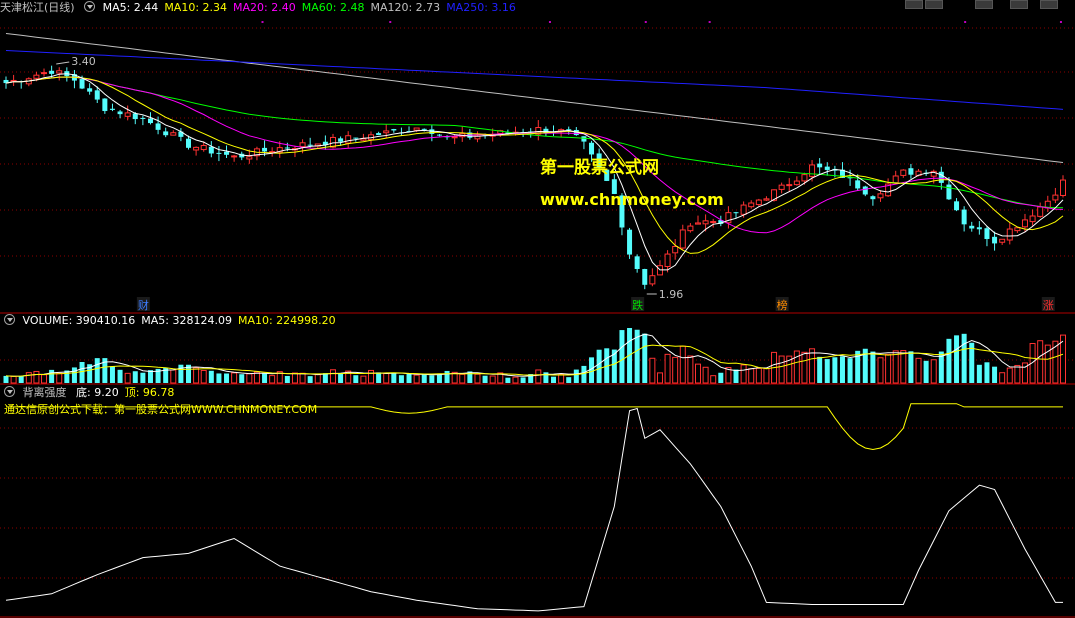  Describe the element at coordinates (22, 7) in the screenshot. I see `stock-name: 天津松江` at that location.